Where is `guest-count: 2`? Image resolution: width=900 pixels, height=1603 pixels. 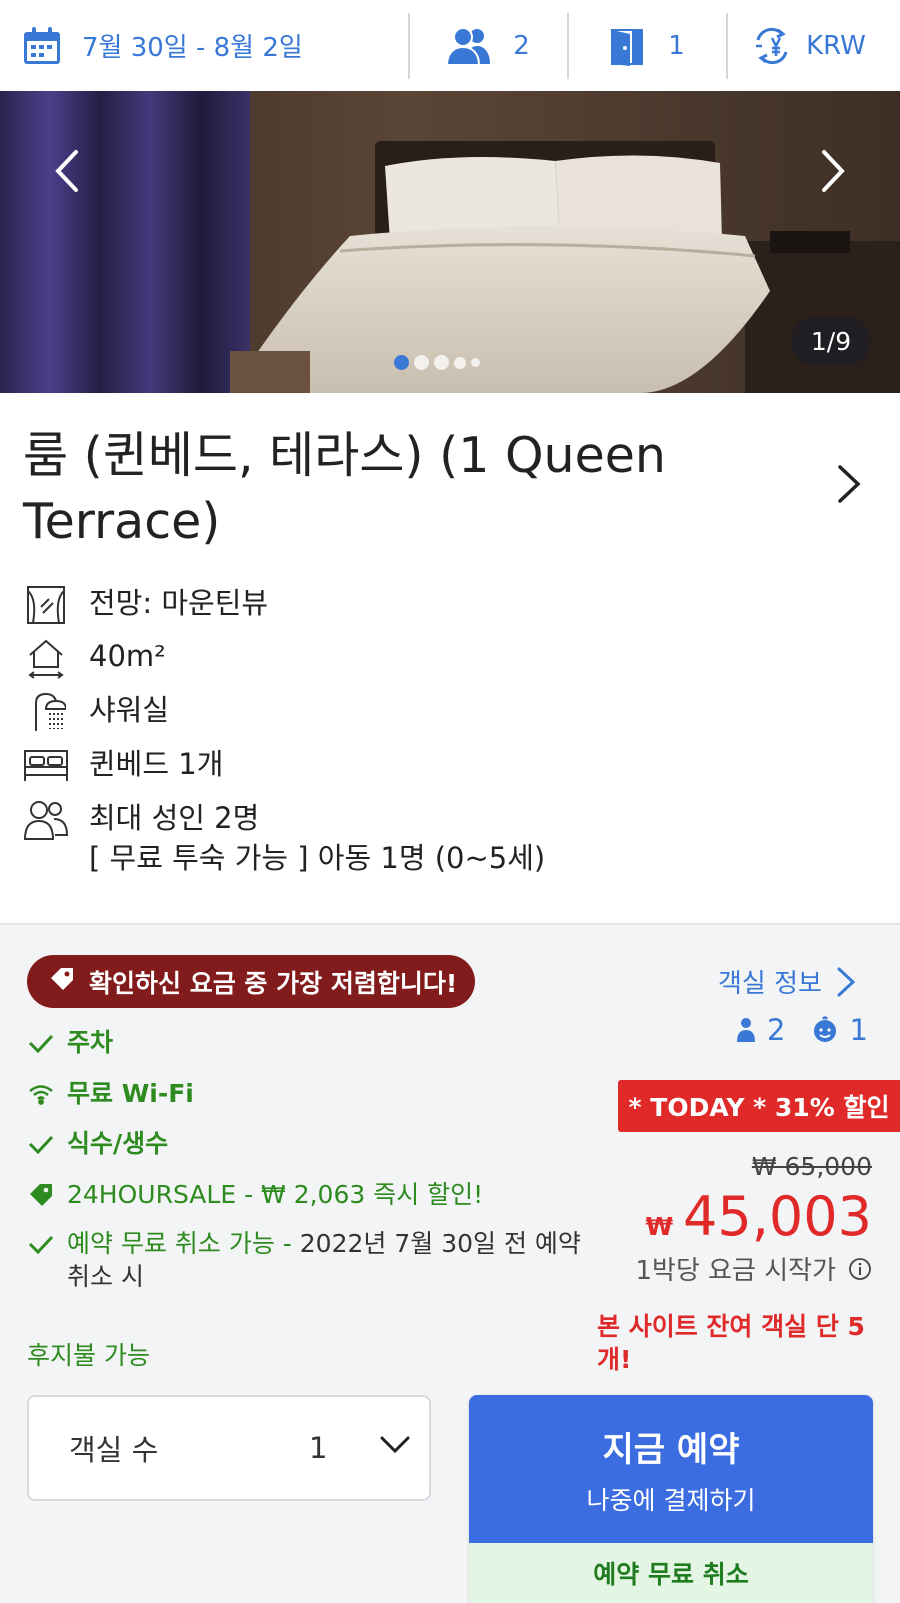 guest-count: 2 is located at coordinates (521, 45).